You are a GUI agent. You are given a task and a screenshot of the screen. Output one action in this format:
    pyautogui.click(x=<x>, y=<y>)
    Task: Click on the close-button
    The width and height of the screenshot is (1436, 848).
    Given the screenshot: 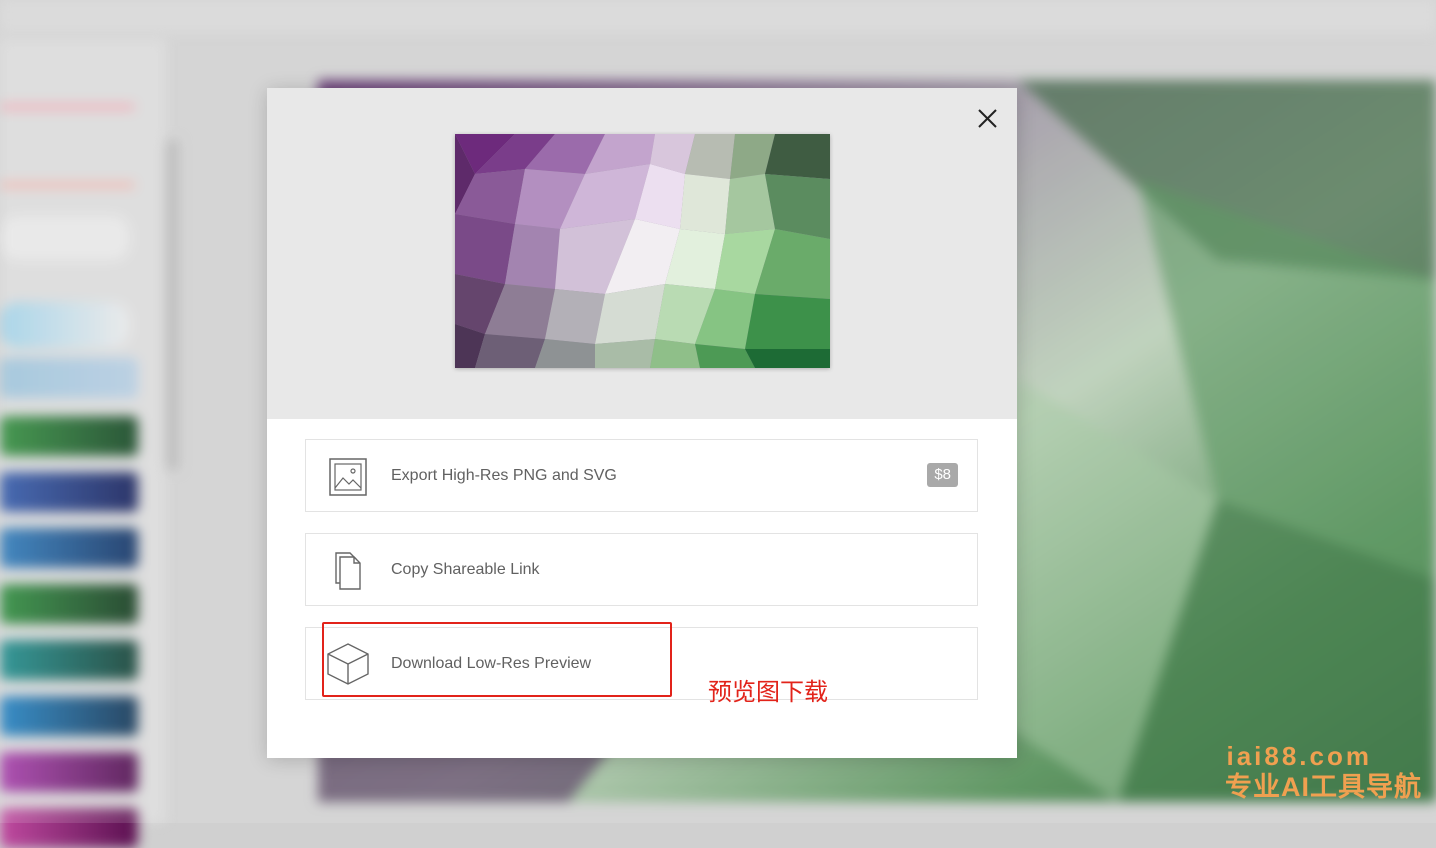 What is the action you would take?
    pyautogui.click(x=988, y=119)
    